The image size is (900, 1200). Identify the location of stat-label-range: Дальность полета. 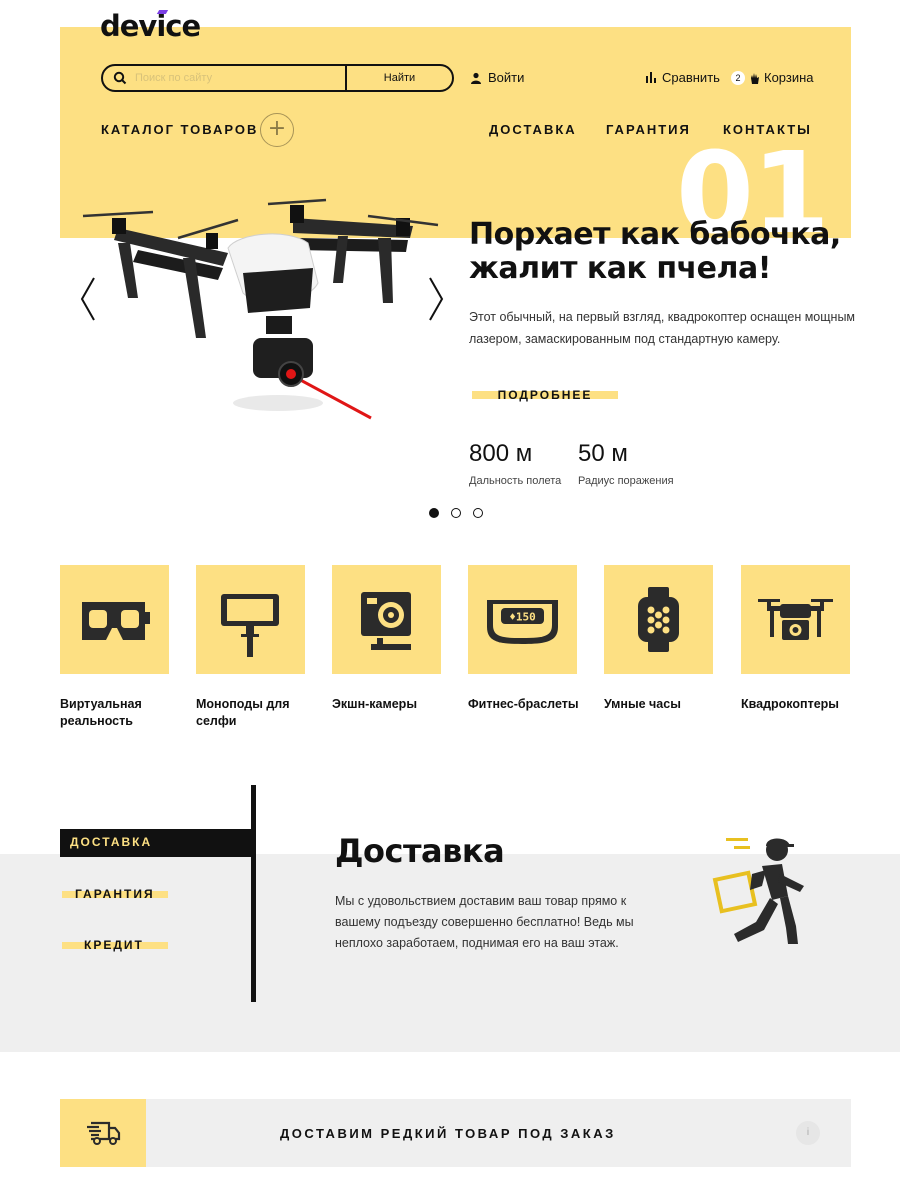
(515, 481).